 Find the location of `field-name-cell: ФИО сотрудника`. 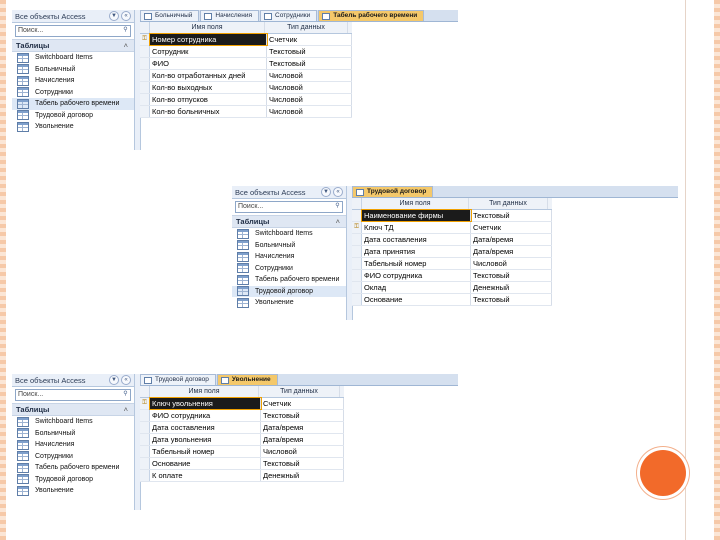

field-name-cell: ФИО сотрудника is located at coordinates (205, 415).